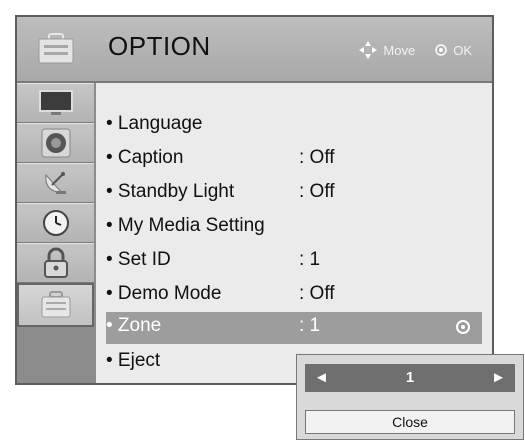 The height and width of the screenshot is (440, 525). What do you see at coordinates (294, 261) in the screenshot?
I see `menu-item-set-id: • Set ID : 1` at bounding box center [294, 261].